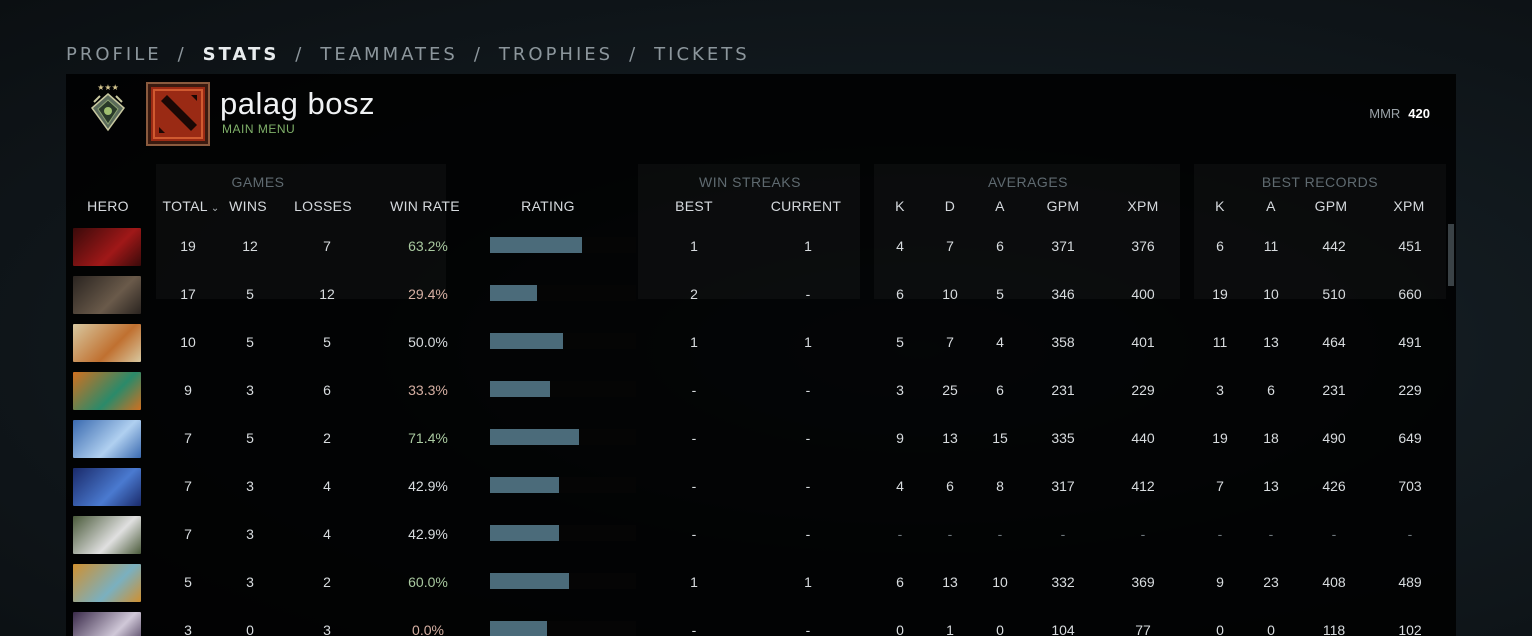 The image size is (1532, 636). What do you see at coordinates (756, 582) in the screenshot?
I see `table-row: 5 3 2 60.0% 1 1 6 13 10 332 369 9 23 408 489` at bounding box center [756, 582].